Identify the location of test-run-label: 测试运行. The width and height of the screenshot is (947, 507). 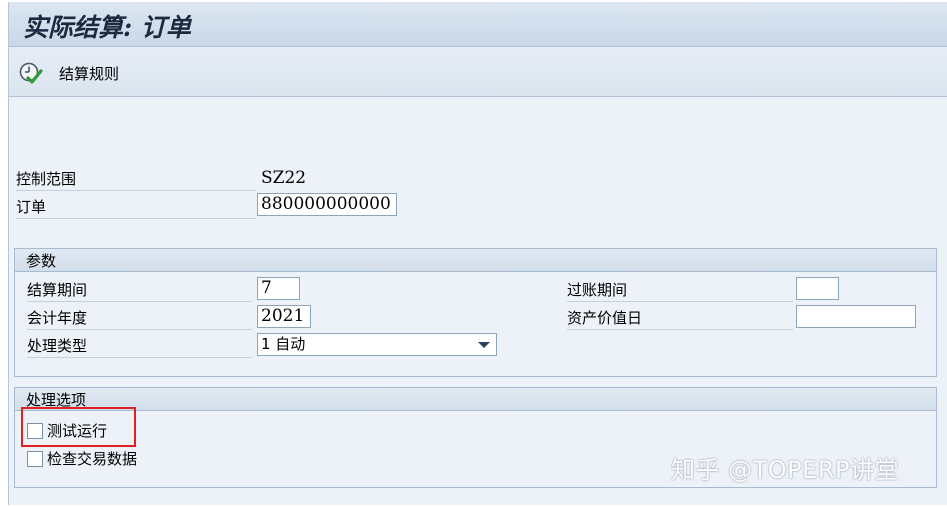
(77, 431).